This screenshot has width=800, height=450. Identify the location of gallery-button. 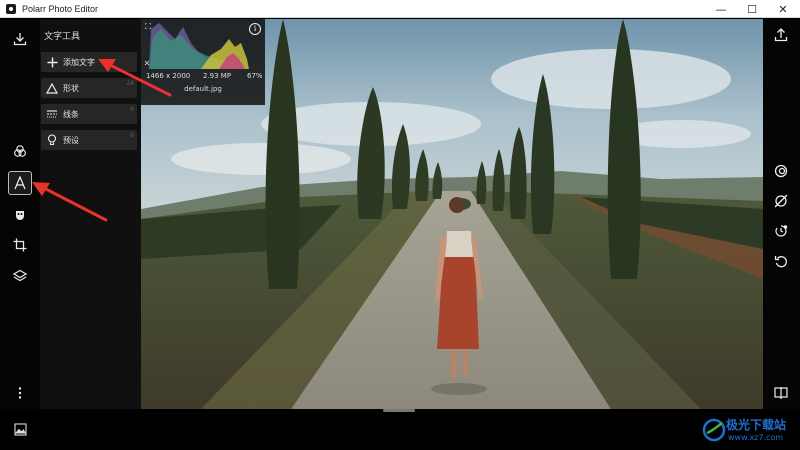
(20, 429).